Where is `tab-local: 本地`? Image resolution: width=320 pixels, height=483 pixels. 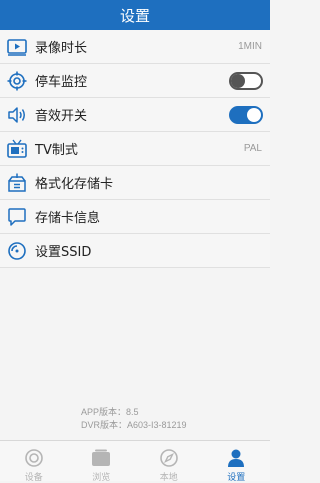
tab-local: 本地 is located at coordinates (169, 462).